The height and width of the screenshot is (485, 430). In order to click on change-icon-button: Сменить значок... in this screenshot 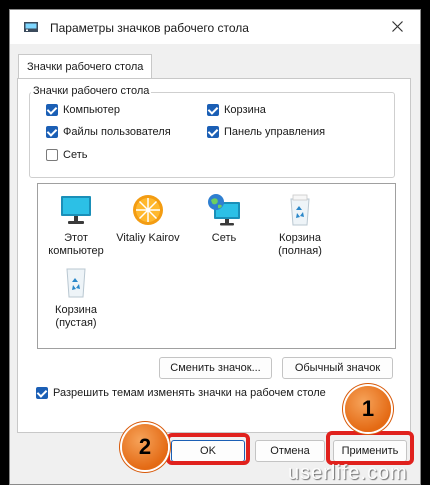, I will do `click(215, 368)`.